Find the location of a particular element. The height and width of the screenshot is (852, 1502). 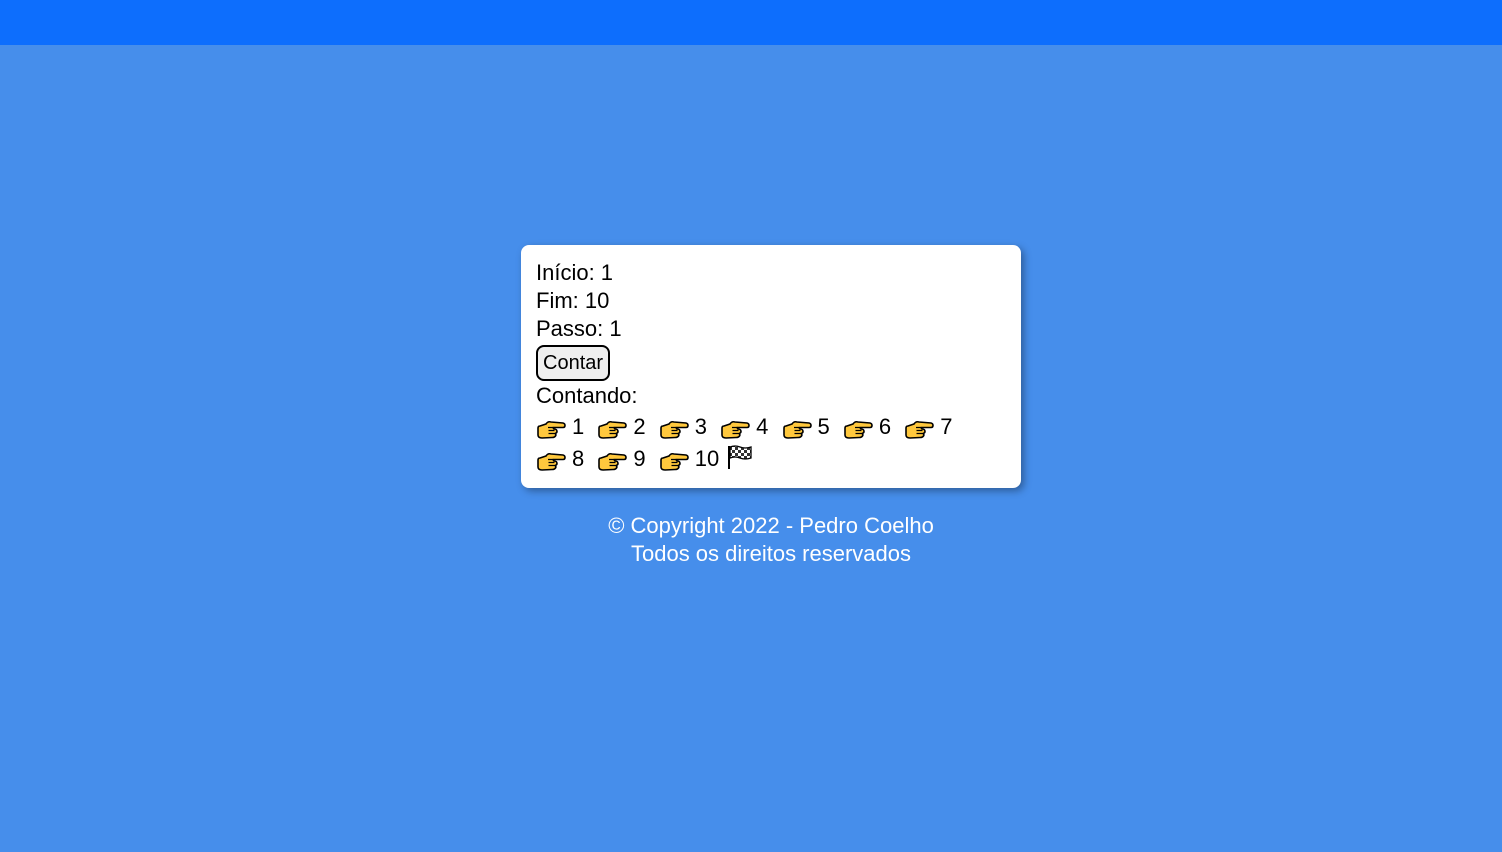

count-item: 4 is located at coordinates (747, 426).